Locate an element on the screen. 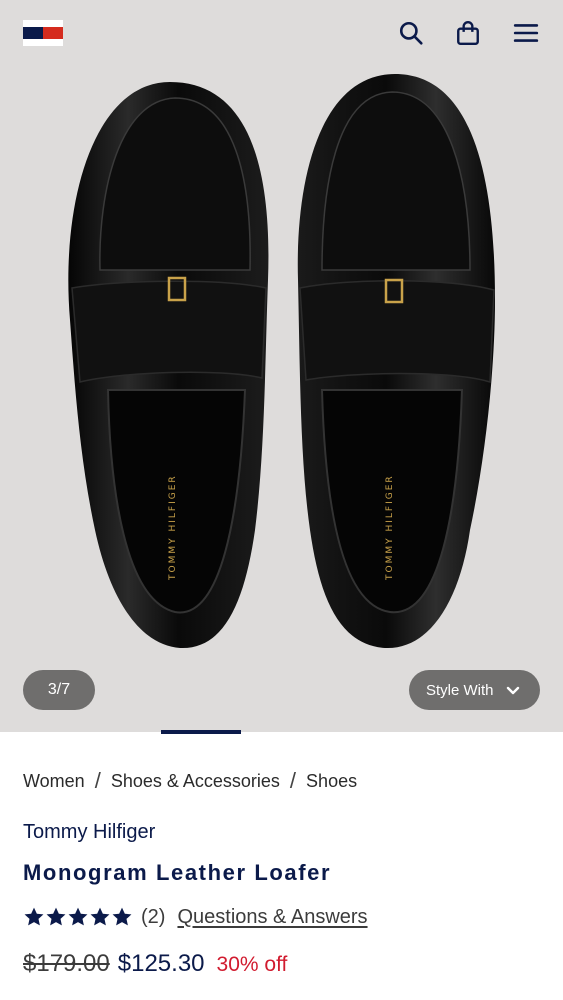 The width and height of the screenshot is (563, 1000). sale-price: $125.30 is located at coordinates (161, 963).